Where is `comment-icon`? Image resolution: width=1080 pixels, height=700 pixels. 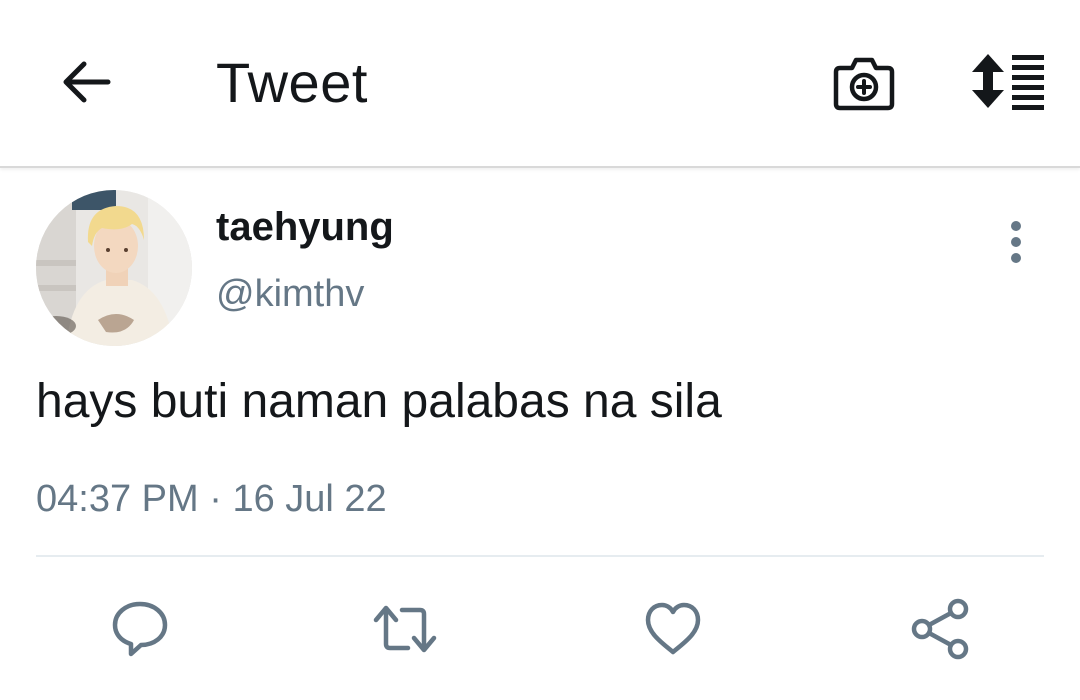 comment-icon is located at coordinates (140, 629).